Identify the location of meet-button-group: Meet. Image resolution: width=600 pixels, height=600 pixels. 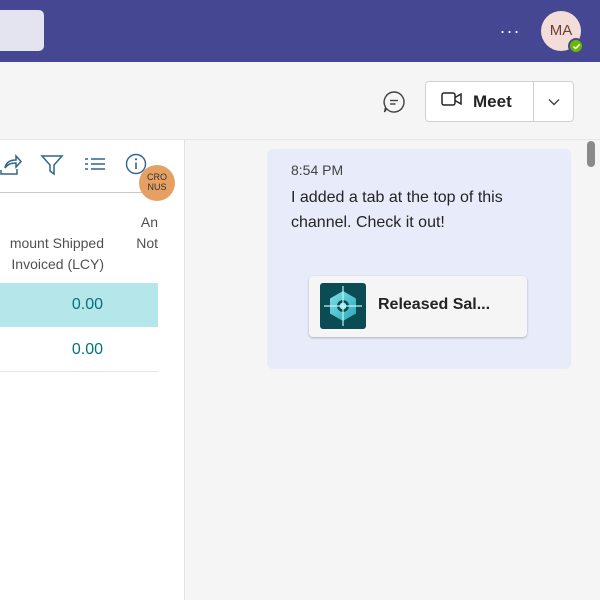
(499, 101).